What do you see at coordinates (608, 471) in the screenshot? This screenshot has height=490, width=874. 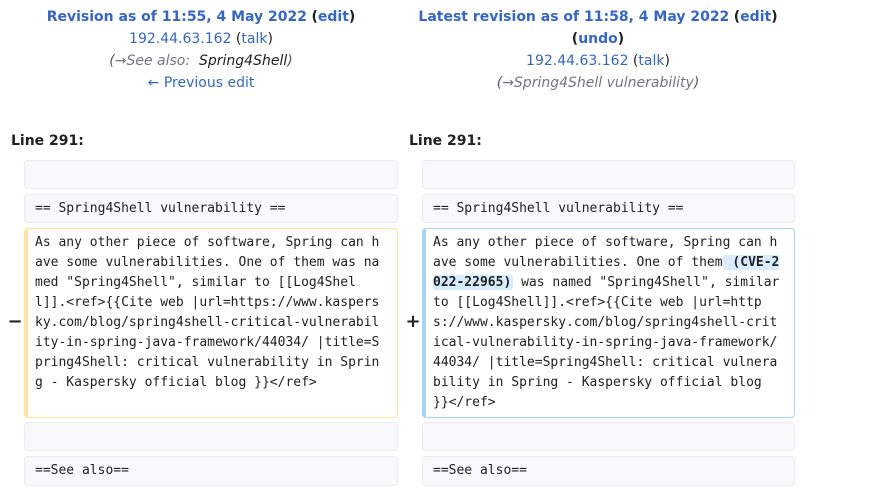 I see `new-context-see-also: ==See also==` at bounding box center [608, 471].